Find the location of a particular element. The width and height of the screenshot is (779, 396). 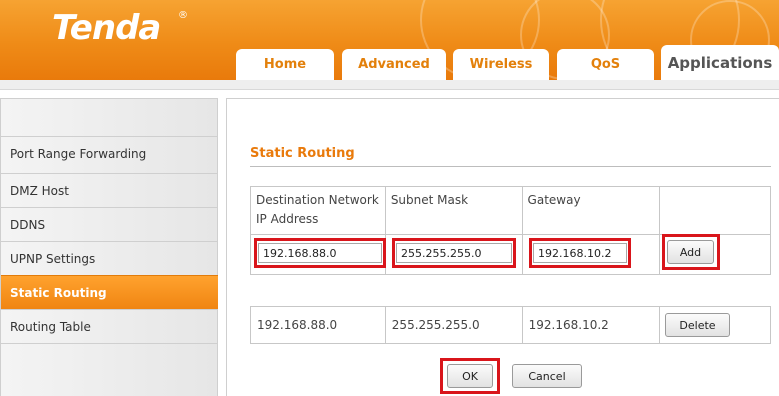

column-header-gateway: Gateway is located at coordinates (591, 210).